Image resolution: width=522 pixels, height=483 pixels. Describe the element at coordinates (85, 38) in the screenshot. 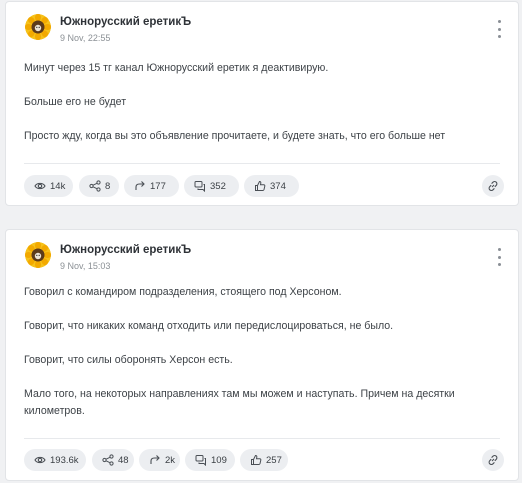

I see `post-time: 9 Nov, 22:55` at that location.